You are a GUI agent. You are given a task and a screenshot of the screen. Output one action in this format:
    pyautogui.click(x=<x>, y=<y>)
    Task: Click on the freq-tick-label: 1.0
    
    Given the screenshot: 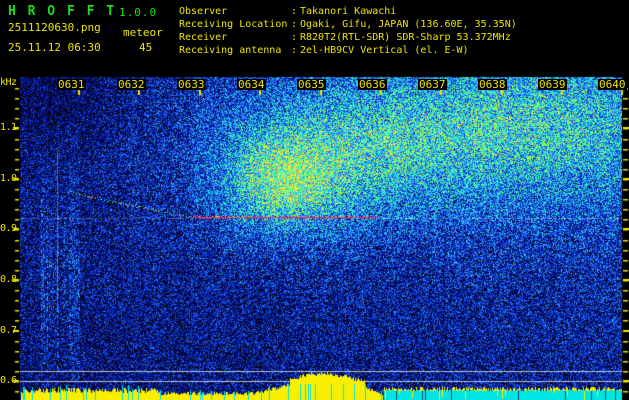 What is the action you would take?
    pyautogui.click(x=8, y=178)
    